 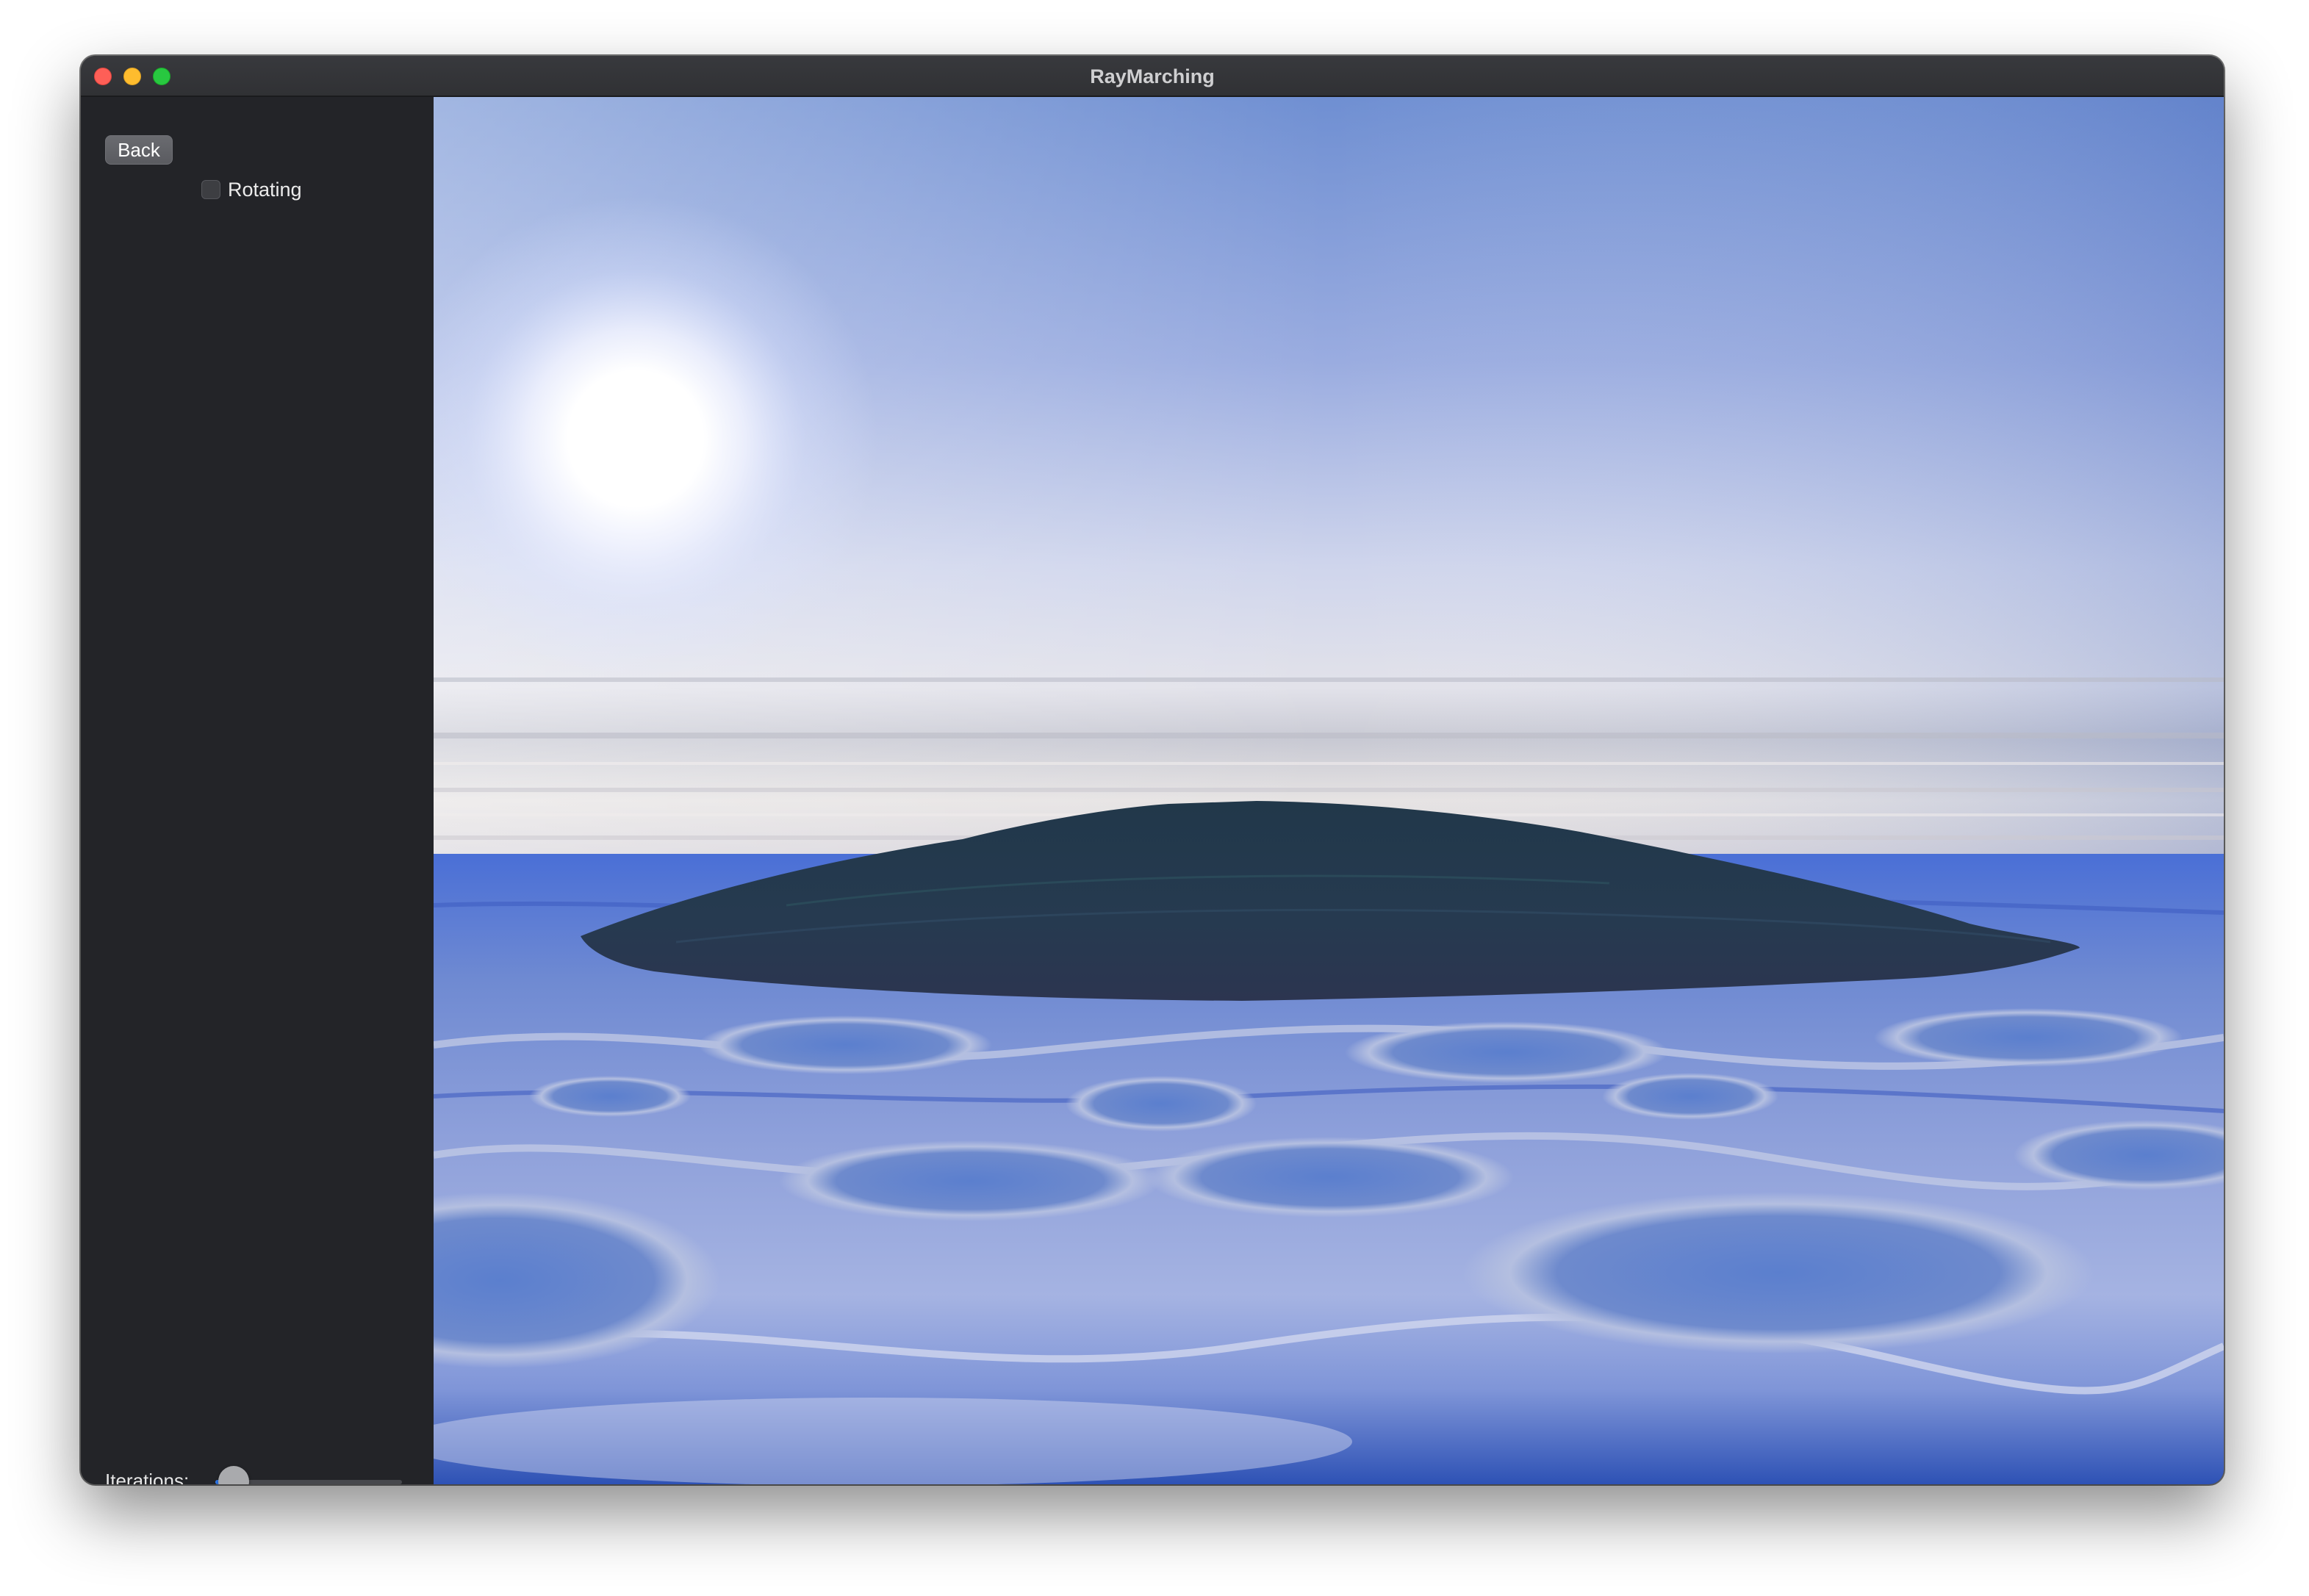 I want to click on control-sidebar: Back Rotating Iterations:, so click(x=257, y=790).